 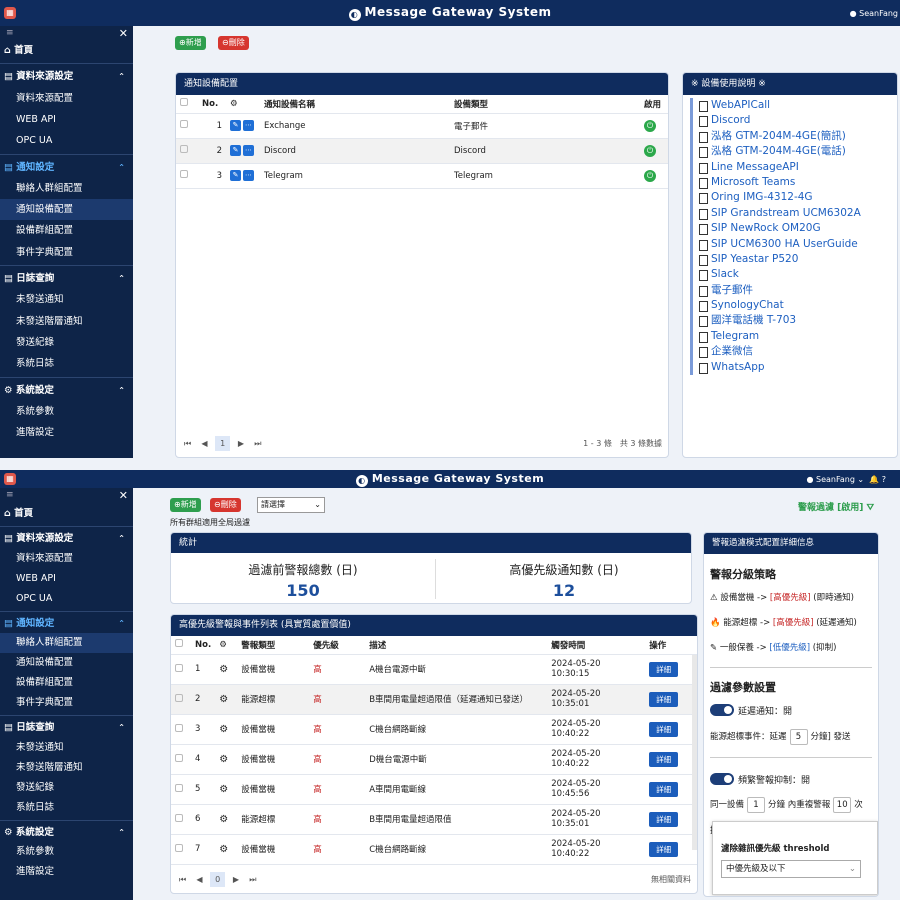 I want to click on page-number: 0, so click(x=218, y=879).